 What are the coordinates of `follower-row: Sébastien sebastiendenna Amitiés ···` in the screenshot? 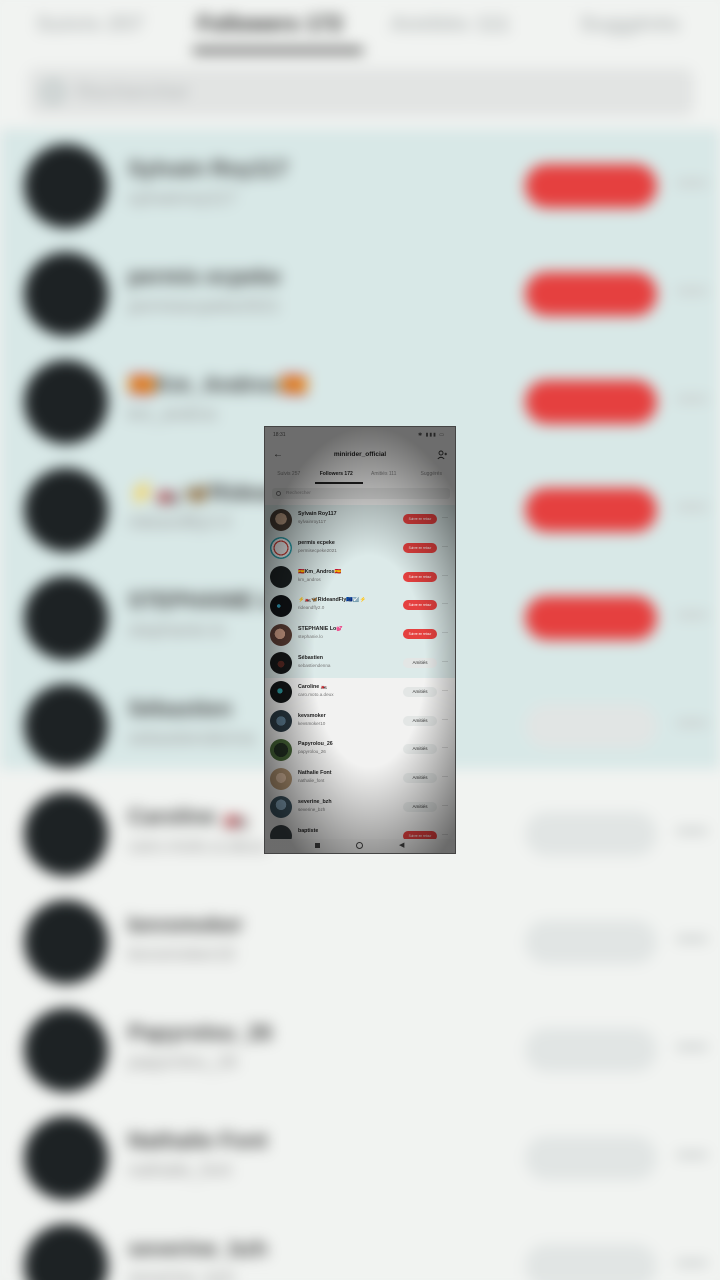 It's located at (360, 663).